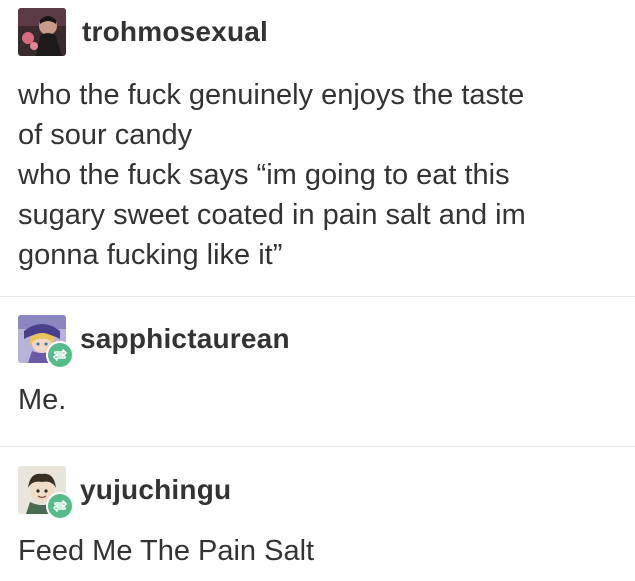  I want to click on post-header: trohmosexual, so click(317, 32).